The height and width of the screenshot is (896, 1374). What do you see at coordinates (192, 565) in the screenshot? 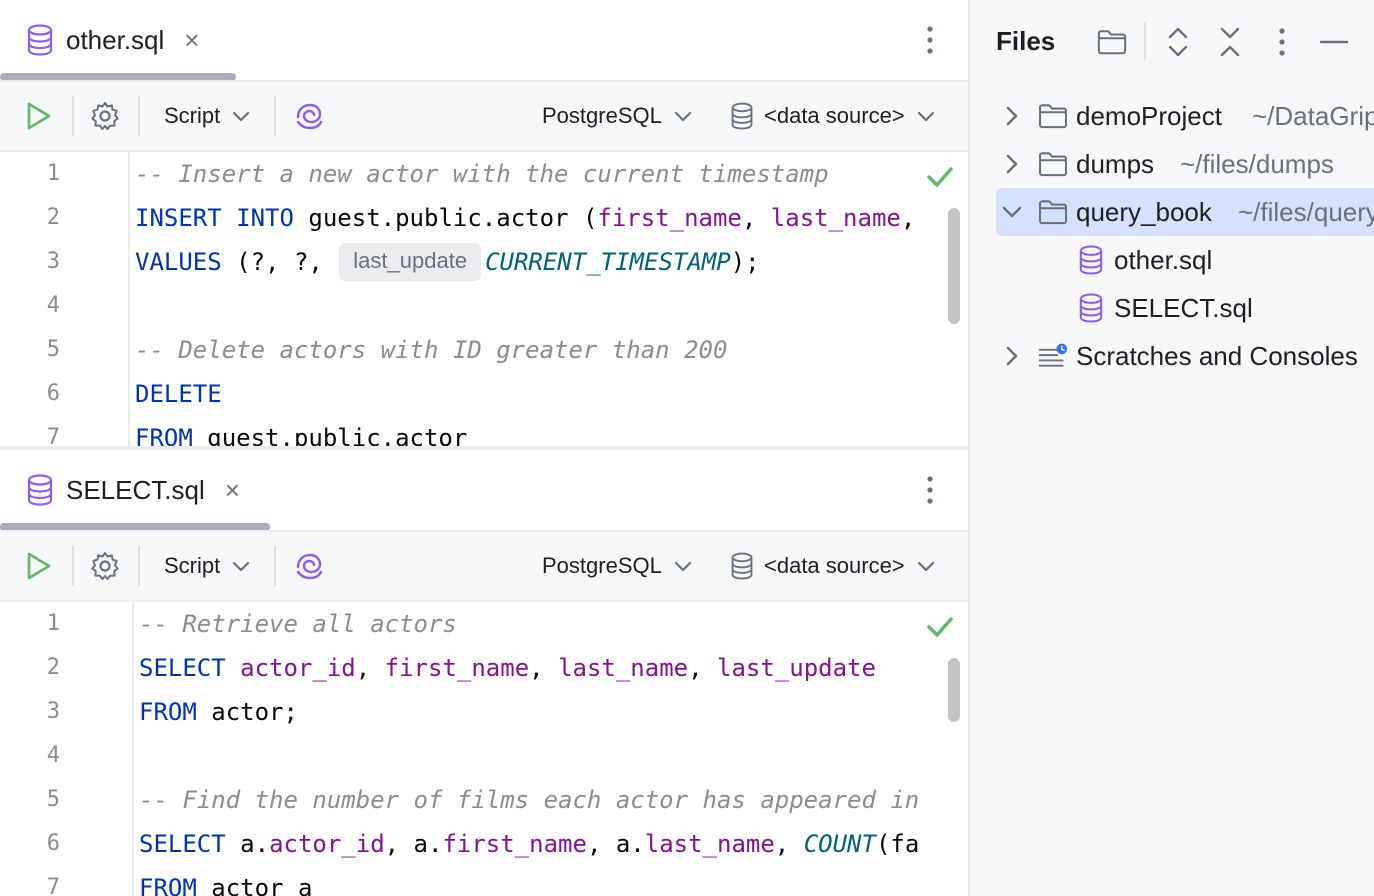
I see `script-mode-label: Script` at bounding box center [192, 565].